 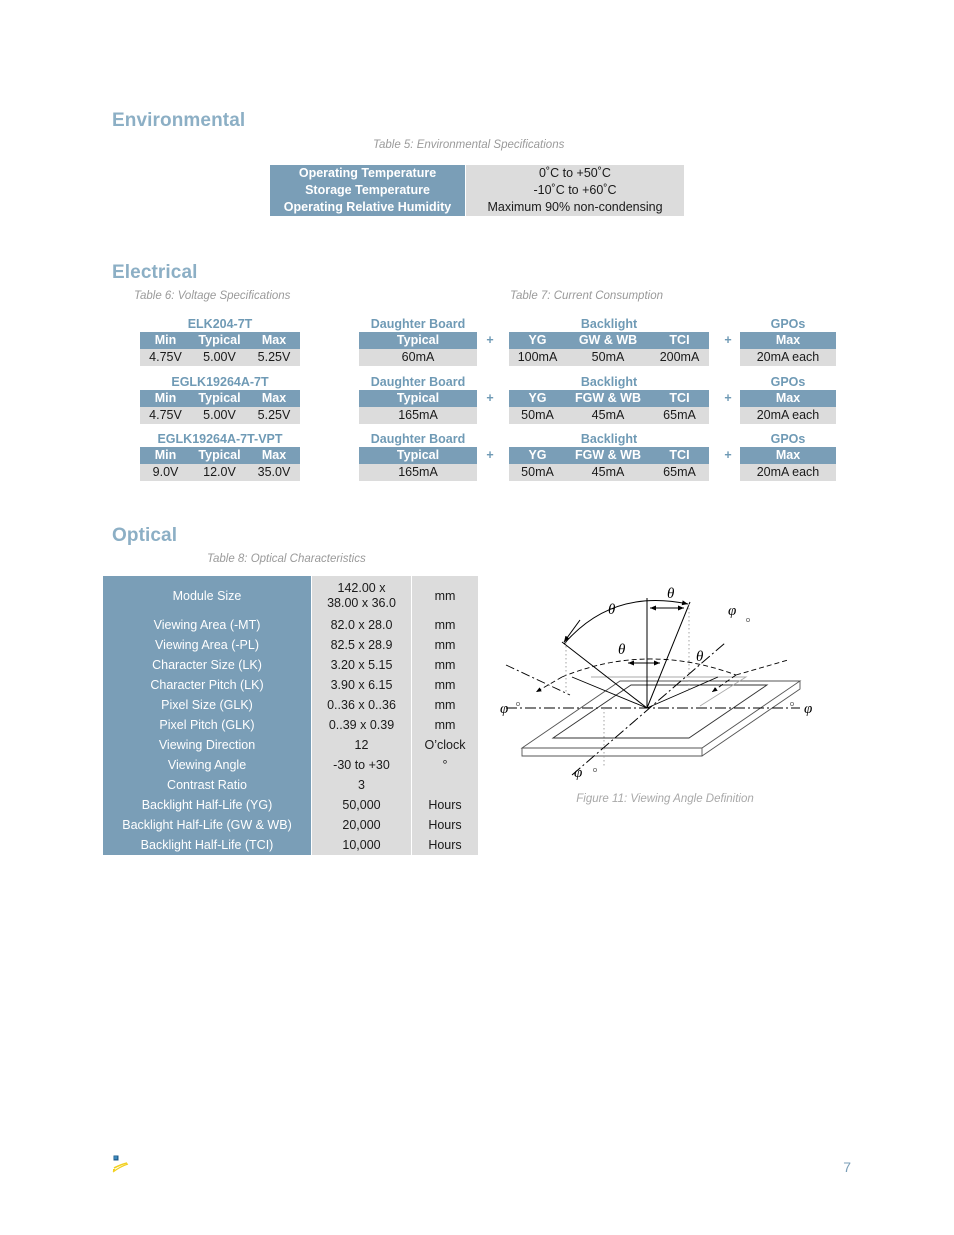 What do you see at coordinates (671, 594) in the screenshot?
I see `theta-label-top: θ` at bounding box center [671, 594].